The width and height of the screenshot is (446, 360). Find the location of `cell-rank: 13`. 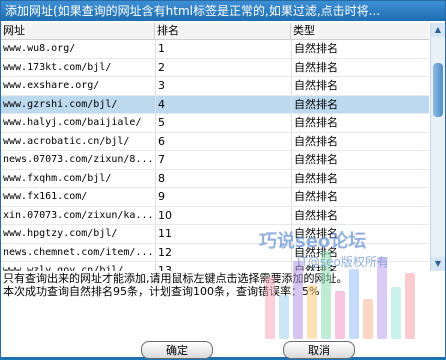

cell-rank: 13 is located at coordinates (223, 266).